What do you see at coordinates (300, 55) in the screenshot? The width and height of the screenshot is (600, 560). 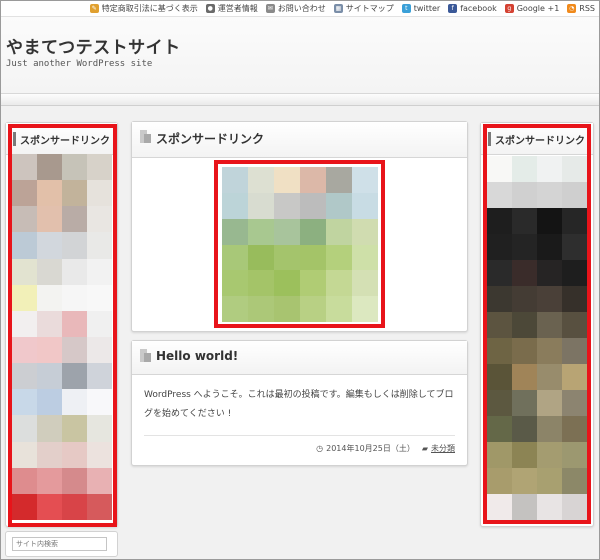 I see `site-header: やまてつテストサイト Just another WordPress site` at bounding box center [300, 55].